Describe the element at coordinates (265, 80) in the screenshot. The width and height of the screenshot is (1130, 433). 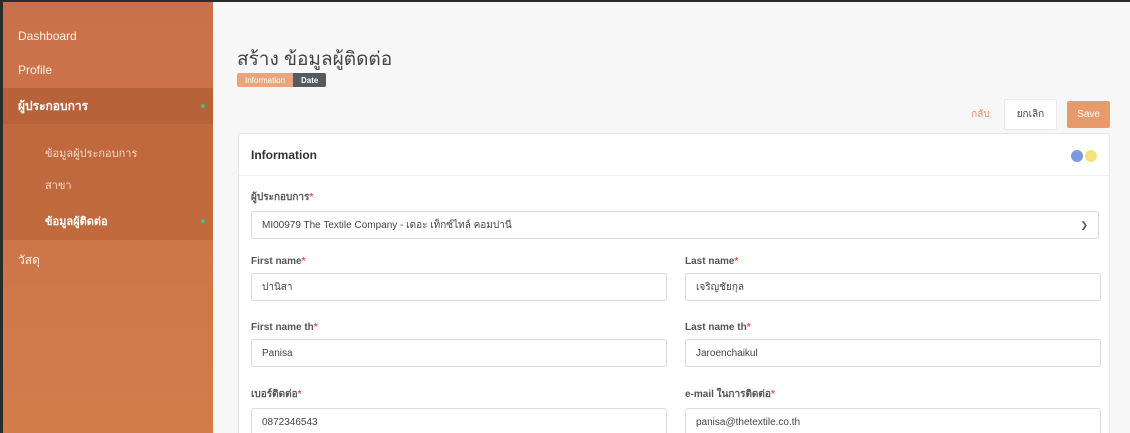
I see `tab-information: Information` at that location.